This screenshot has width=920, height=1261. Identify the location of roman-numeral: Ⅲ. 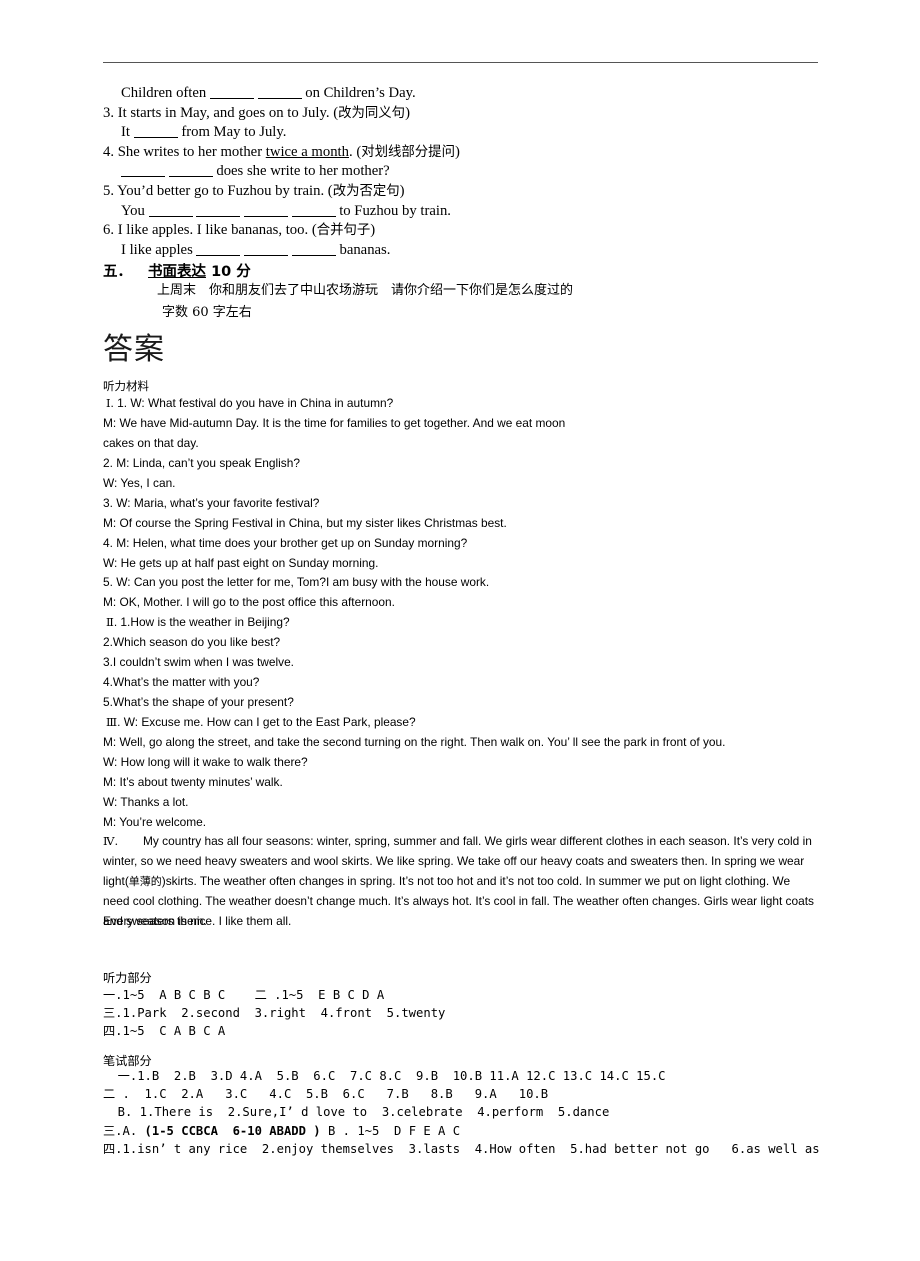
(112, 722).